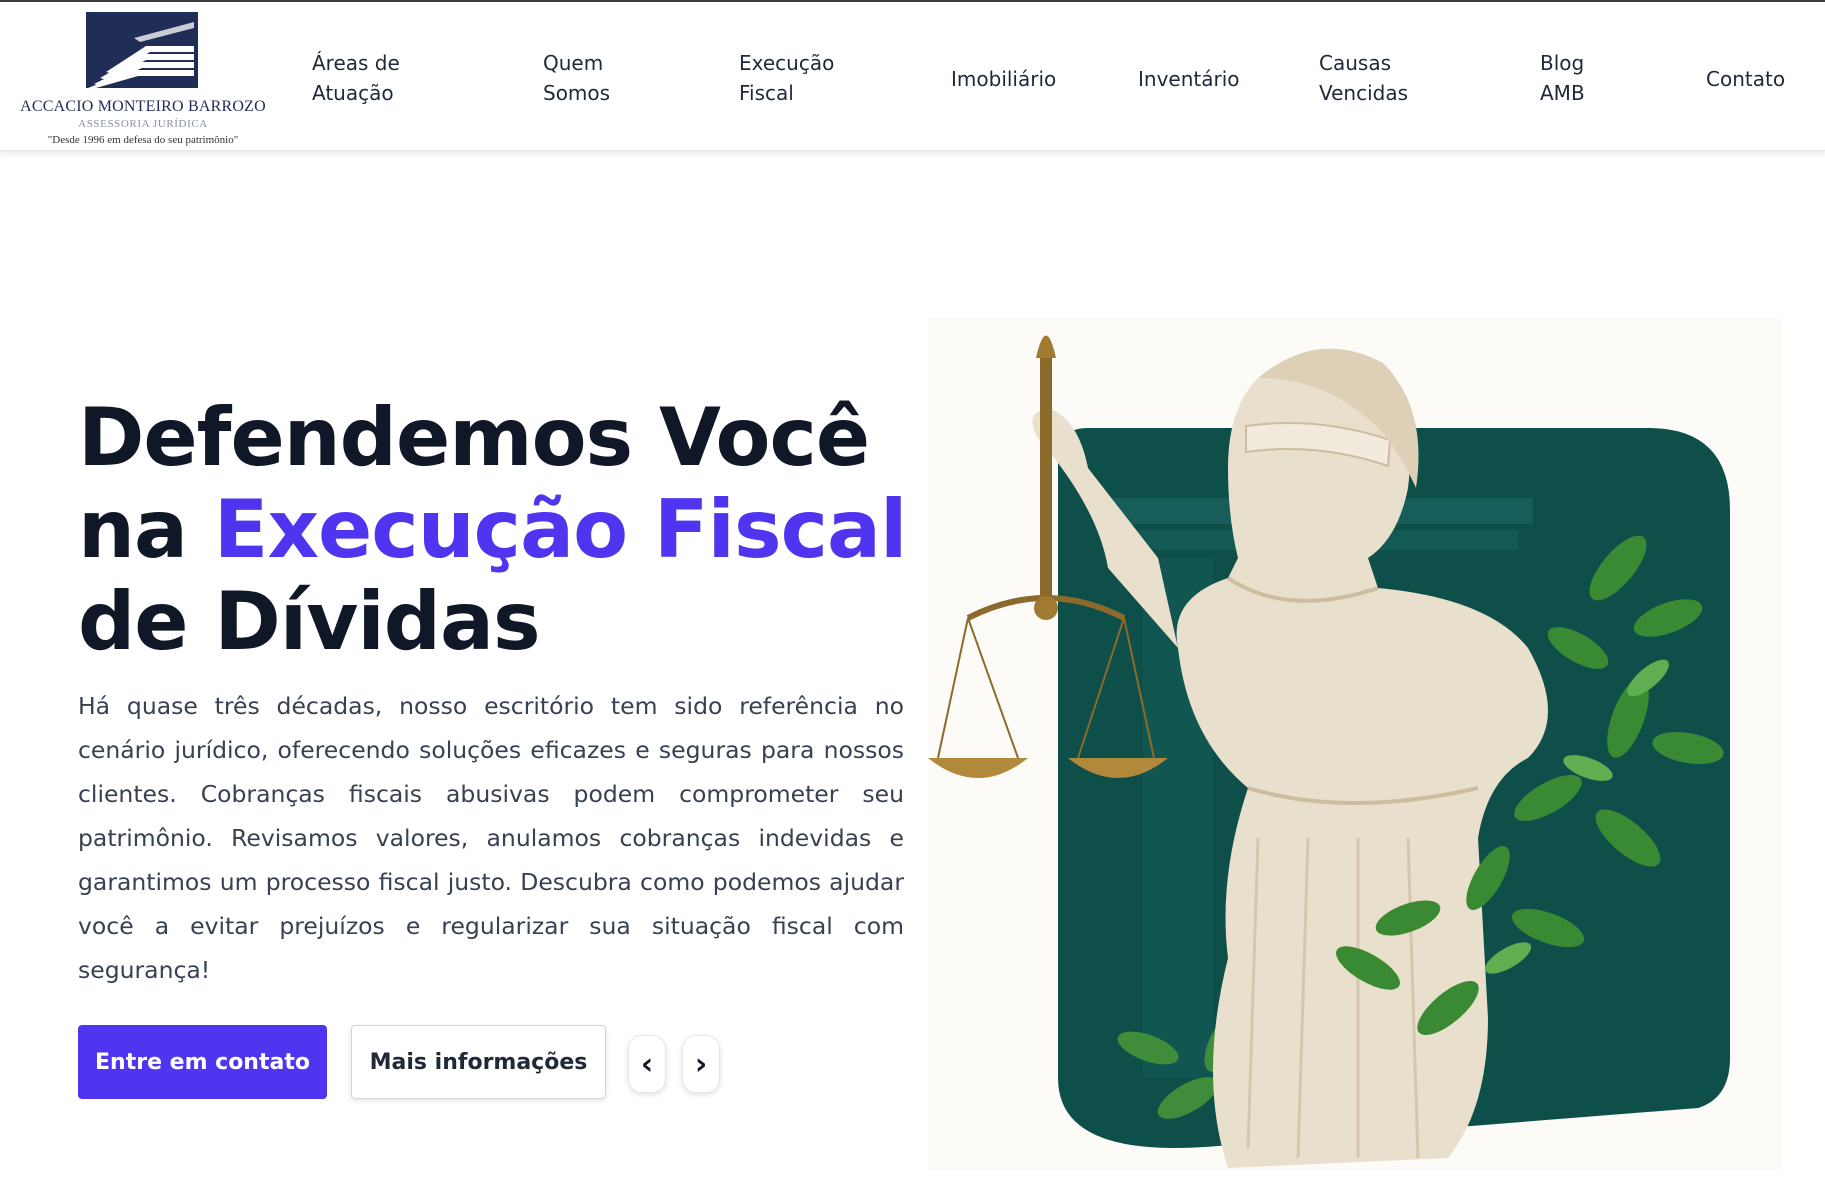  What do you see at coordinates (1355, 63) in the screenshot?
I see `nav-label-line1: Causas` at bounding box center [1355, 63].